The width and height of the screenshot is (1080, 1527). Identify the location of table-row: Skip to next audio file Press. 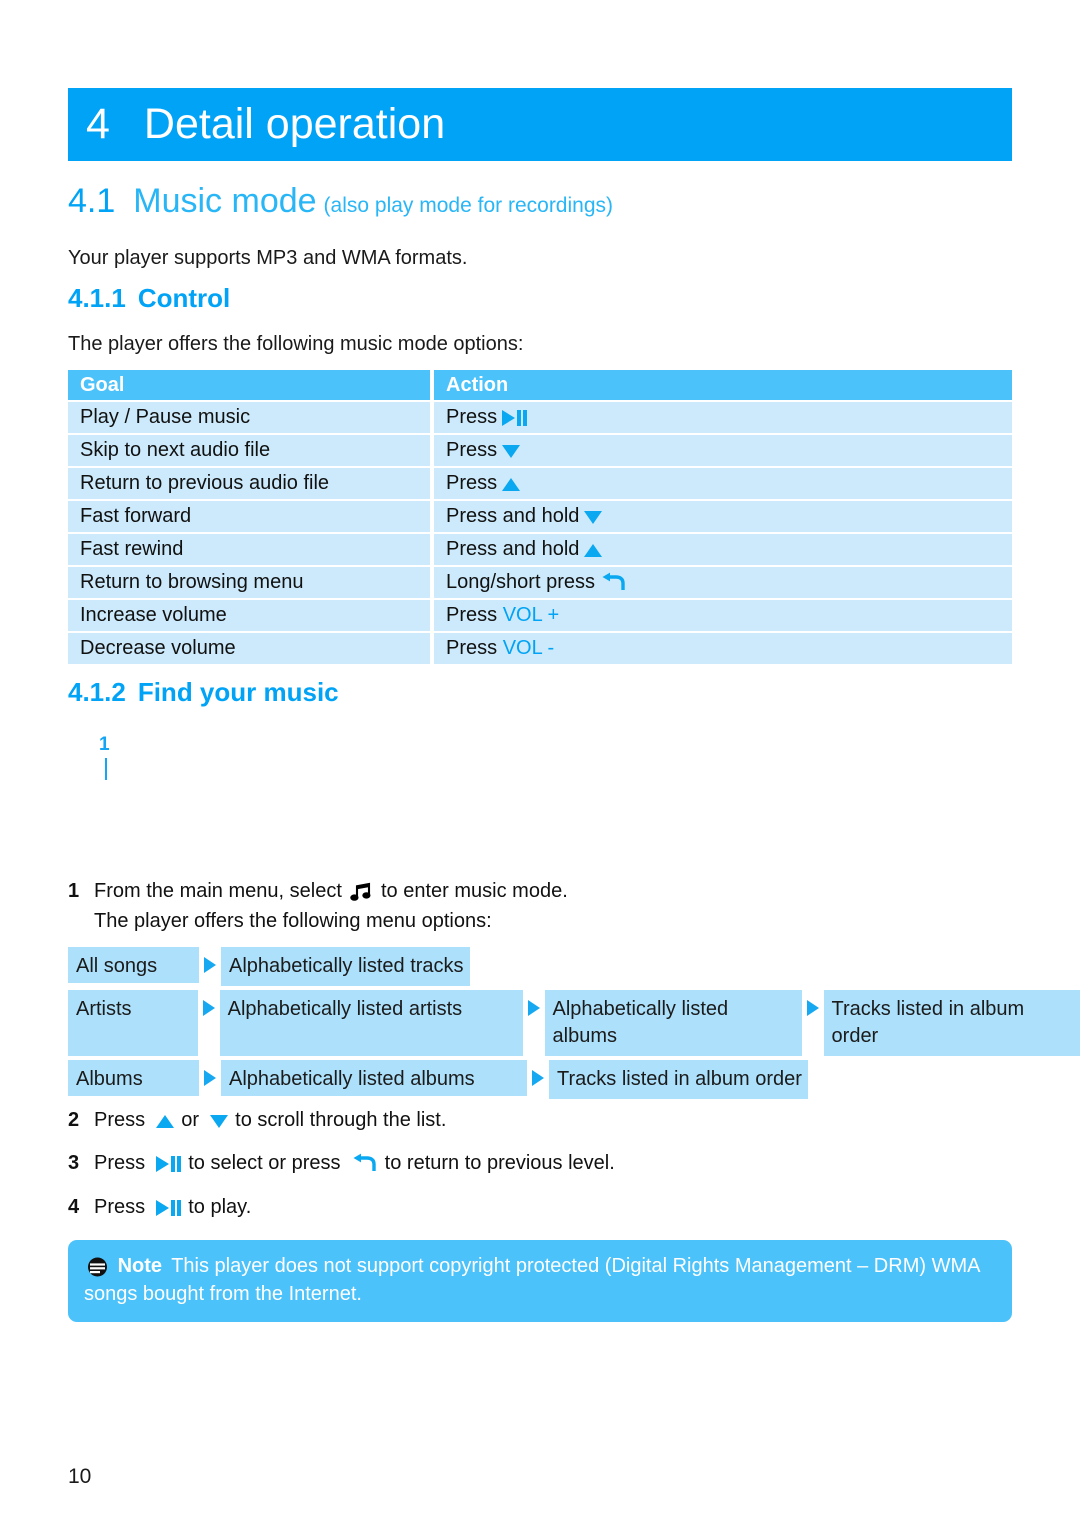
(540, 449).